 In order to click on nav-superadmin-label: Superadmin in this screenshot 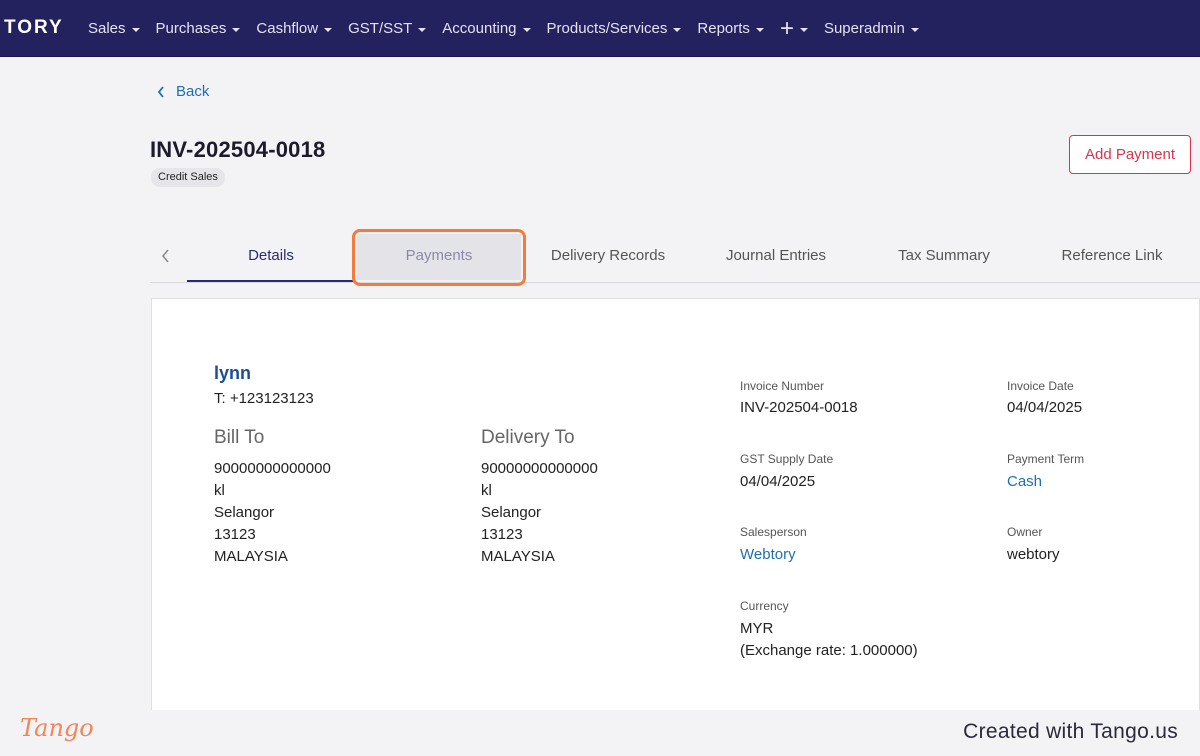, I will do `click(864, 28)`.